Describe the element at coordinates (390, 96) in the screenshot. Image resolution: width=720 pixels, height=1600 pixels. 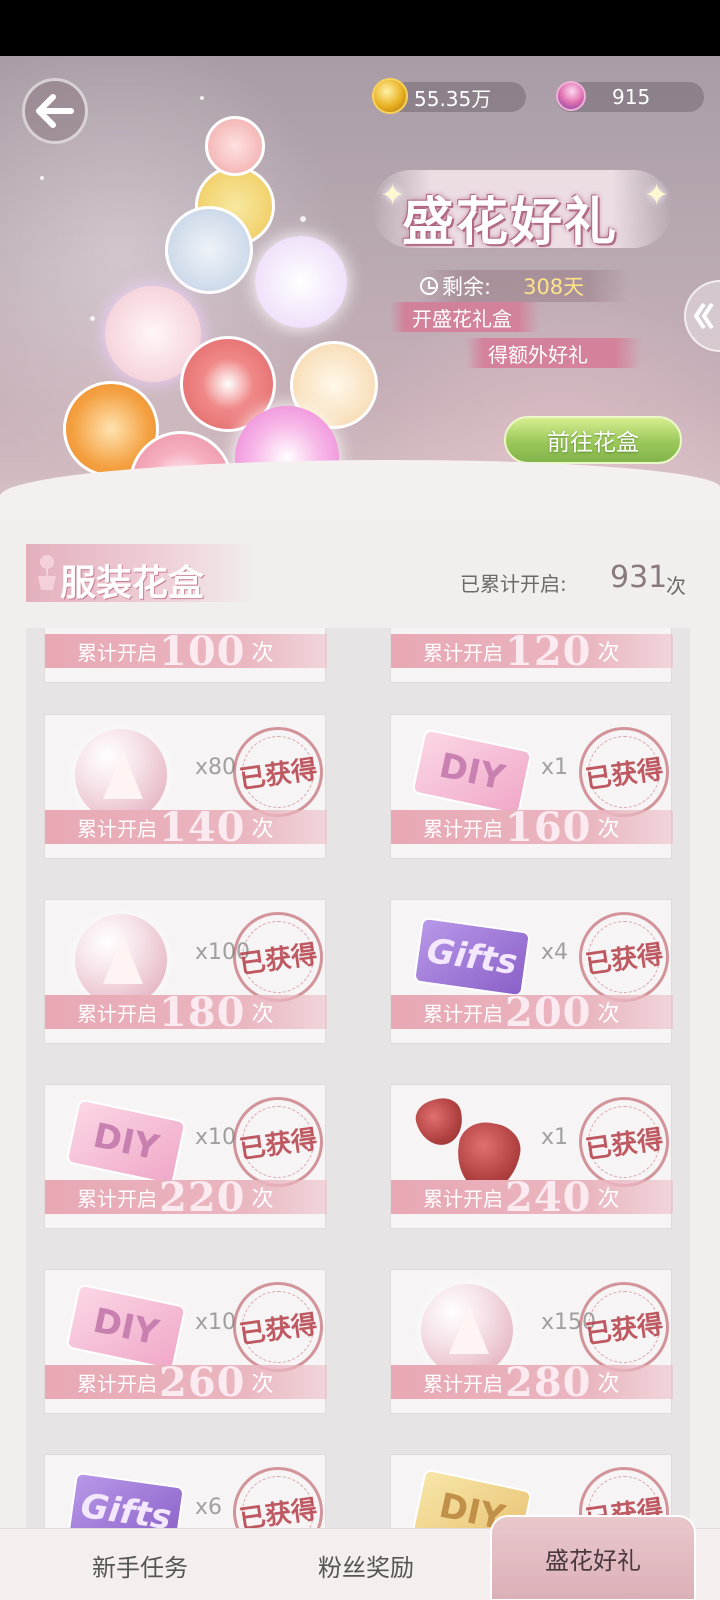
I see `gold-coin-icon` at that location.